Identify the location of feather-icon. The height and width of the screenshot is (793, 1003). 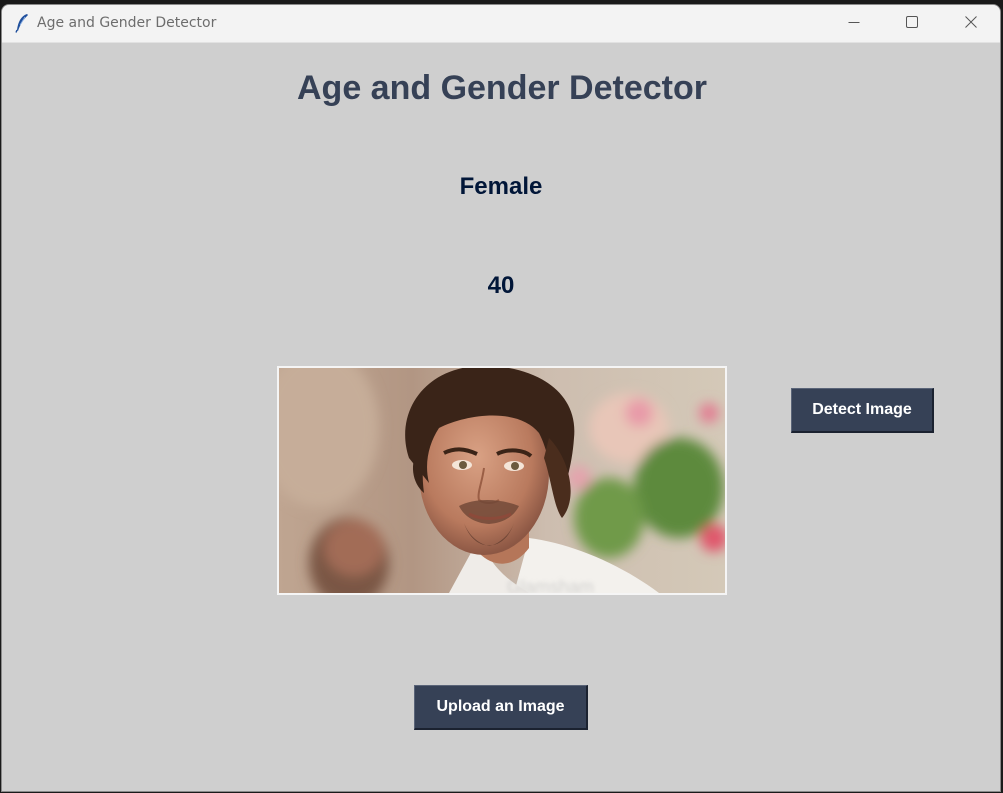
(22, 23).